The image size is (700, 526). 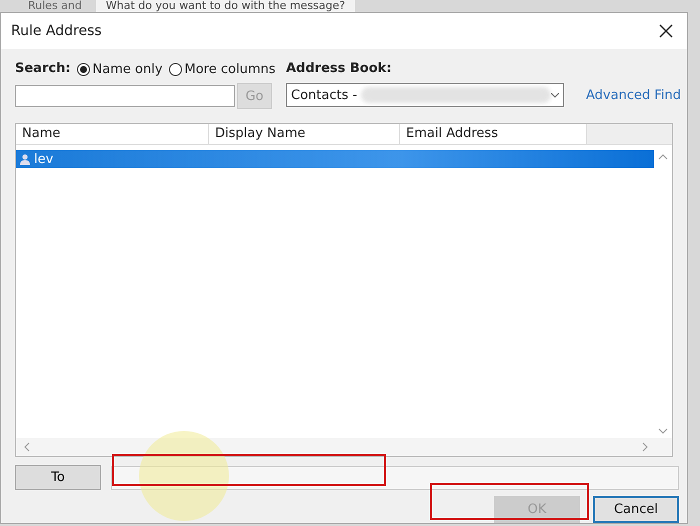 What do you see at coordinates (666, 31) in the screenshot?
I see `close-icon` at bounding box center [666, 31].